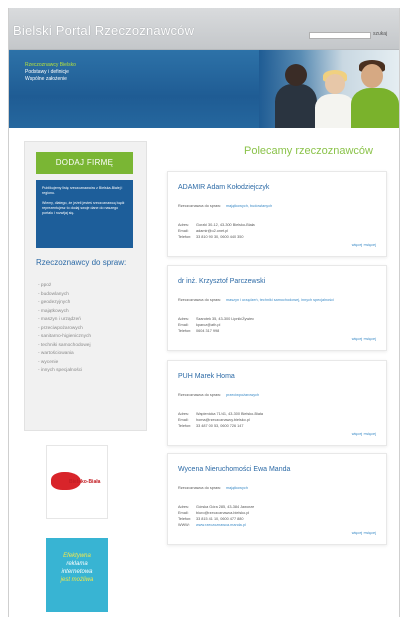  Describe the element at coordinates (77, 572) in the screenshot. I see `promo-ad-line: internetowa` at that location.